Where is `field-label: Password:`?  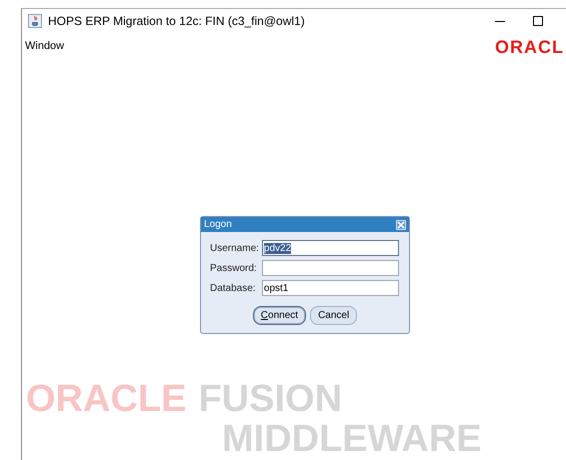
field-label: Password: is located at coordinates (234, 268).